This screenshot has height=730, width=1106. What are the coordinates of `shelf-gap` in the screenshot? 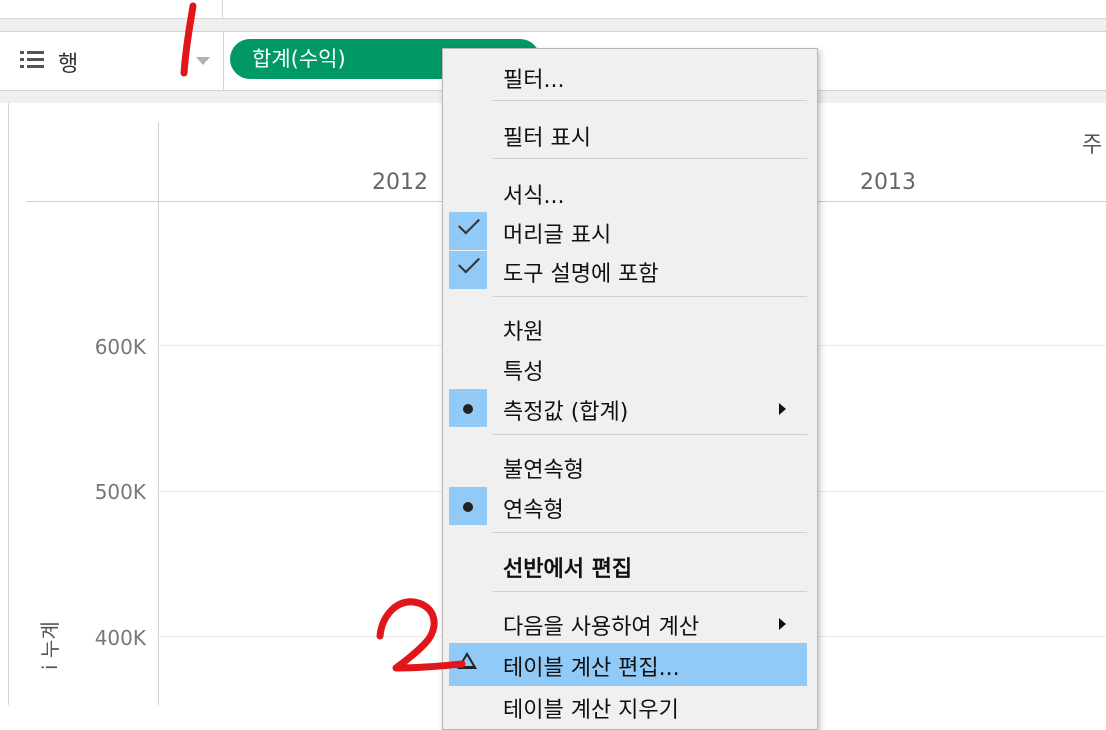 It's located at (553, 25).